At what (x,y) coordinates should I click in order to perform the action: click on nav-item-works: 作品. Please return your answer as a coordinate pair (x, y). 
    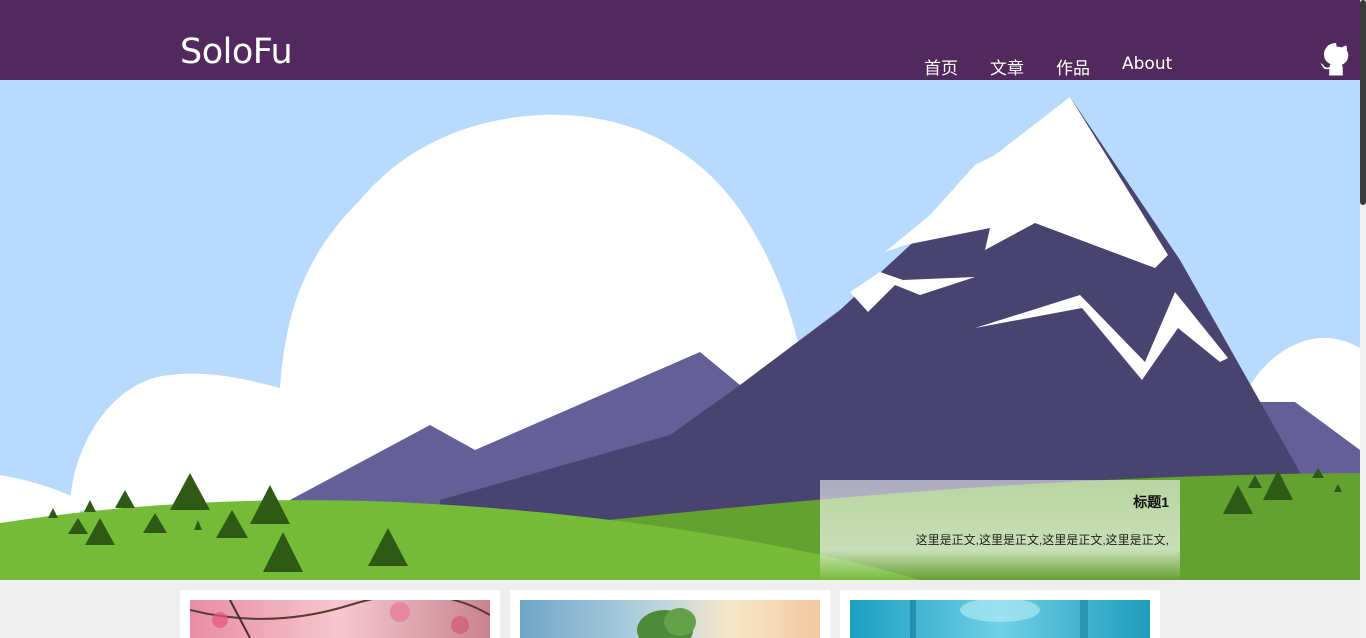
    Looking at the image, I should click on (1073, 66).